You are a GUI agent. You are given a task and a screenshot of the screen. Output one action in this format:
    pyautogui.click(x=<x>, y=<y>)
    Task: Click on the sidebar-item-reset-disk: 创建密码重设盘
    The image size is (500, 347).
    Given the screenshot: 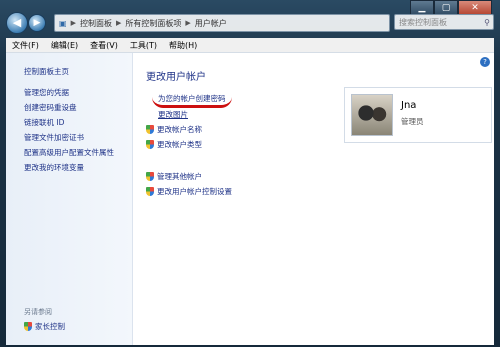 What is the action you would take?
    pyautogui.click(x=50, y=107)
    